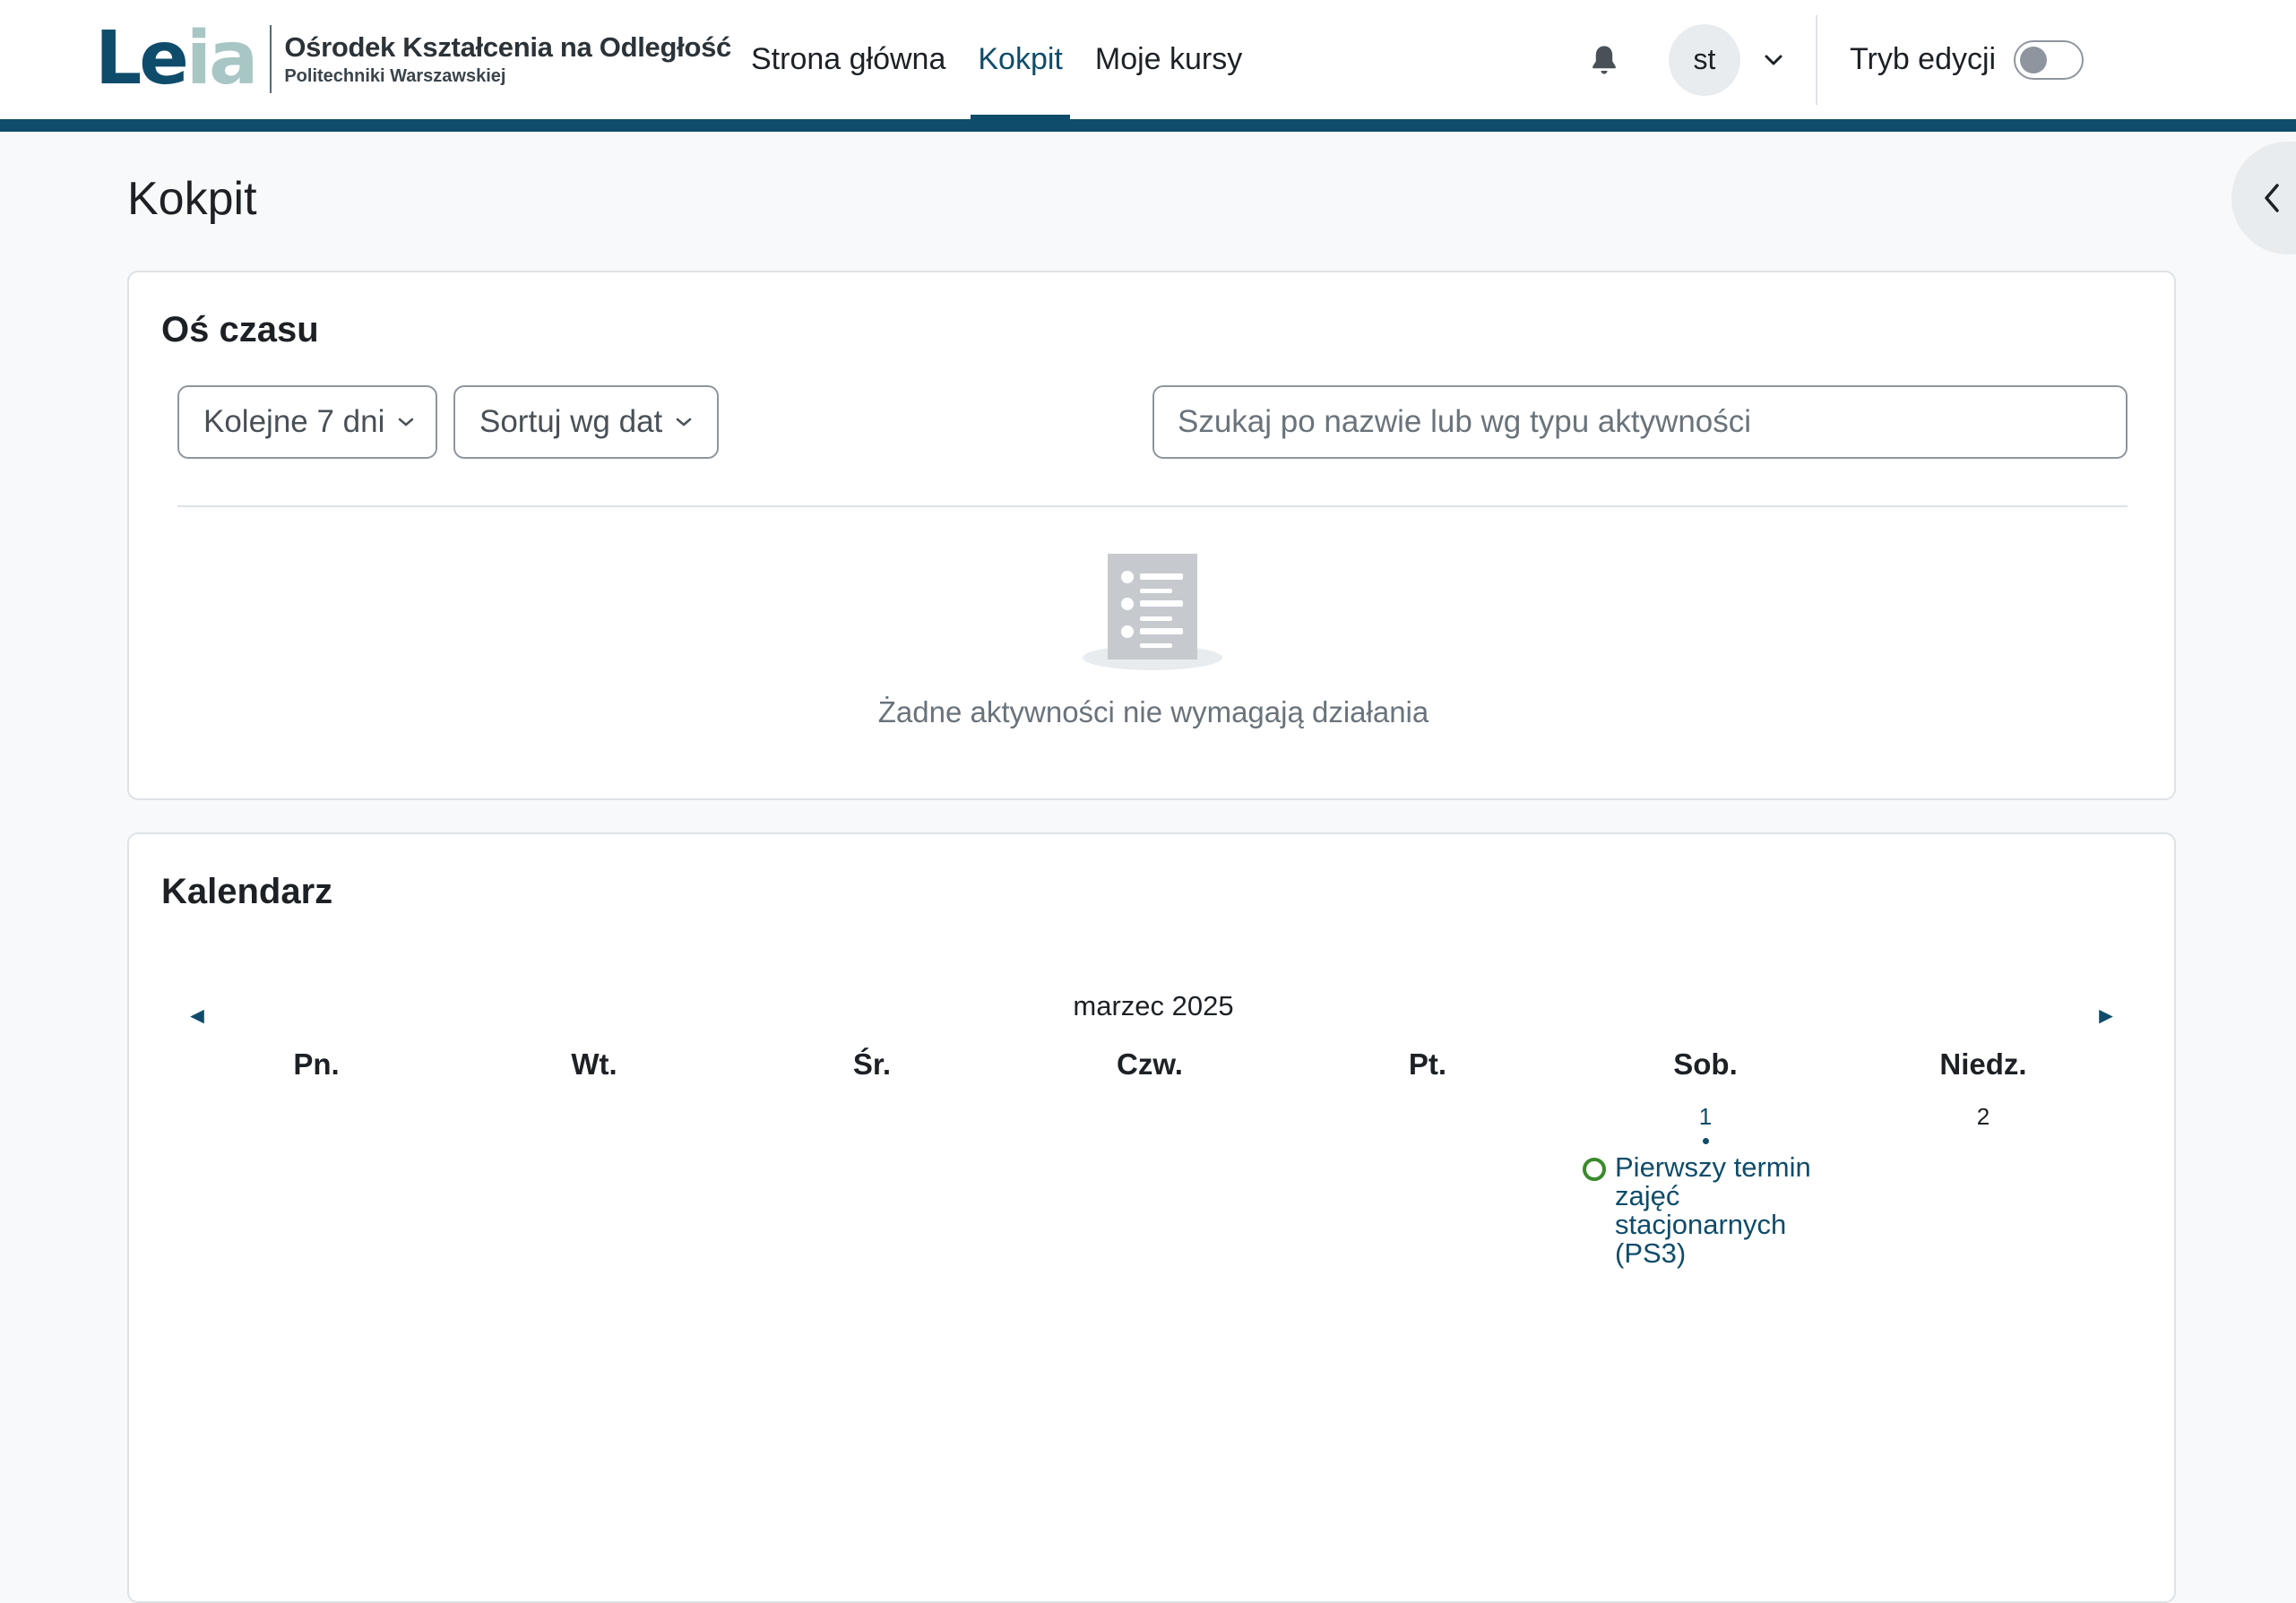 The width and height of the screenshot is (2296, 1603). What do you see at coordinates (2264, 198) in the screenshot?
I see `open-block-drawer-button` at bounding box center [2264, 198].